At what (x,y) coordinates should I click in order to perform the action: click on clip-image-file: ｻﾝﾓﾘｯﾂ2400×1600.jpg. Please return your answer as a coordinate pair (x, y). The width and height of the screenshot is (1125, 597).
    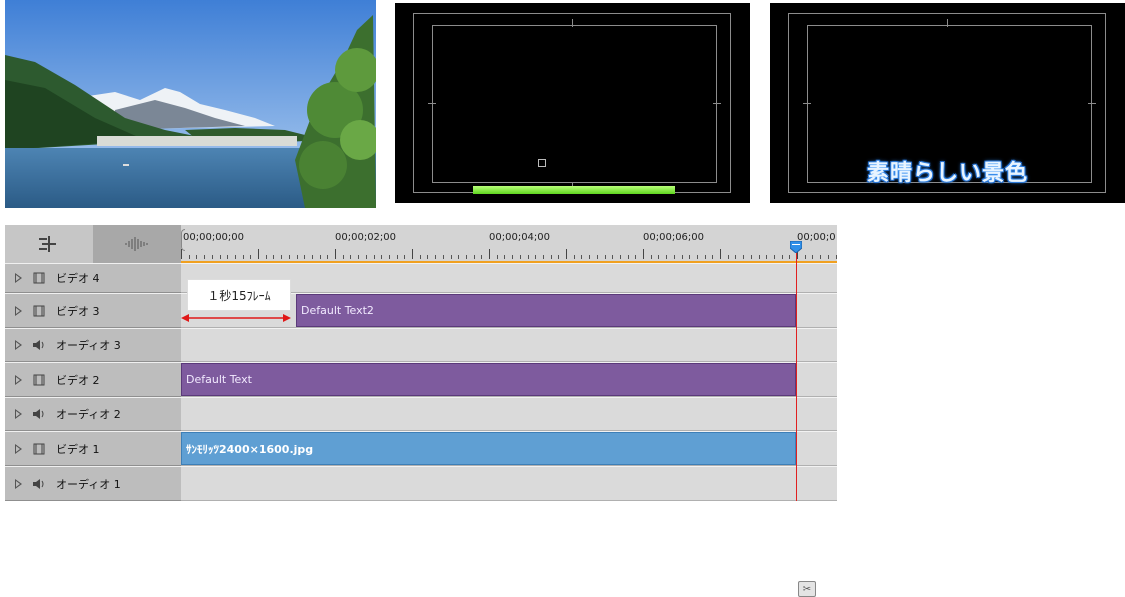
    Looking at the image, I should click on (488, 448).